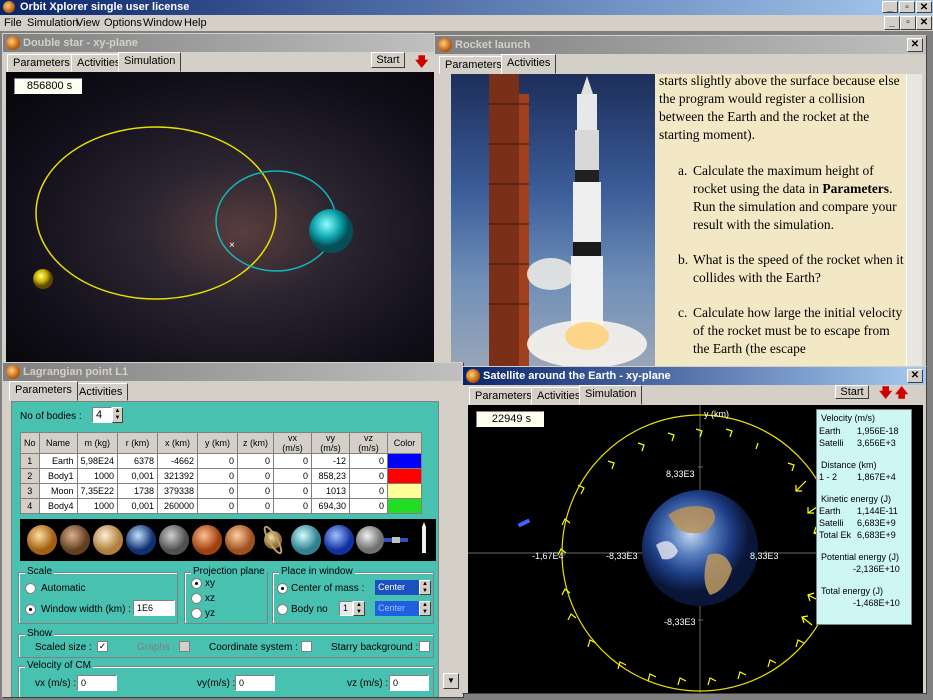  I want to click on vx-input: 0, so click(97, 683).